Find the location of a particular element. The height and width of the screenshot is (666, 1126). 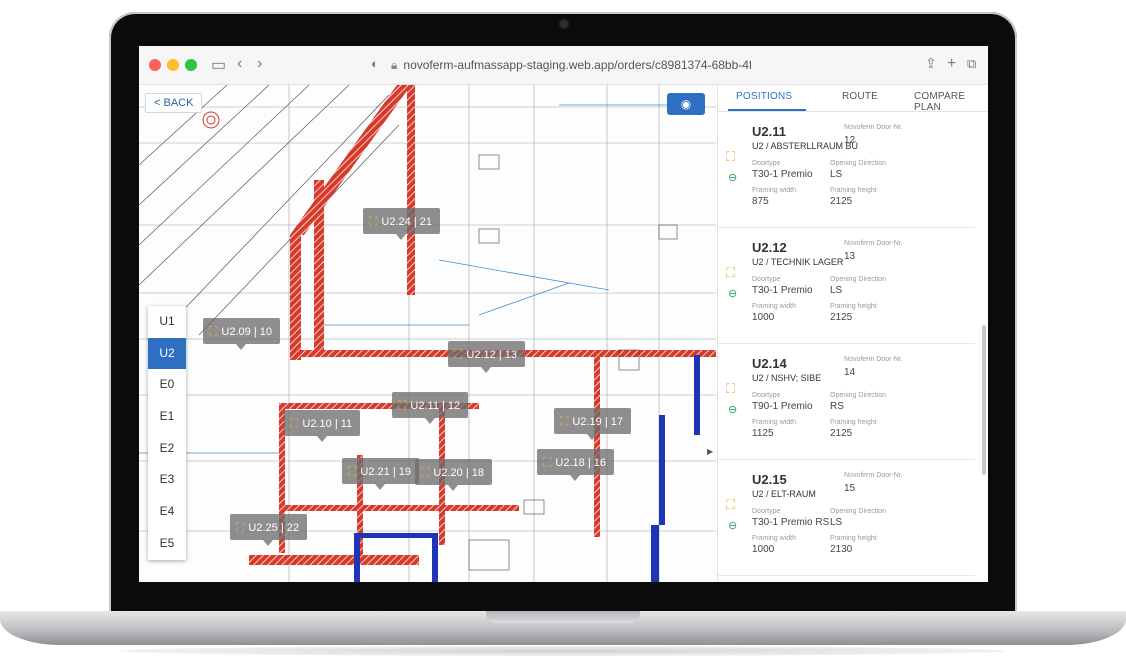

position-marker: ⛶ U2.09 | 10 is located at coordinates (241, 334).